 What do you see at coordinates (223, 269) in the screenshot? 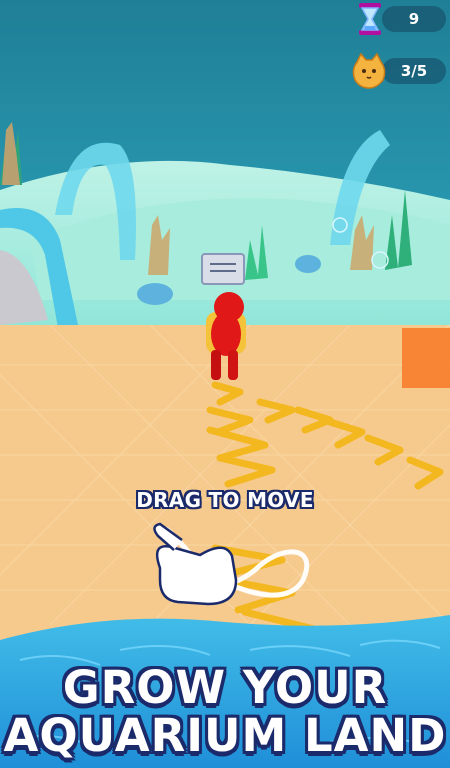
I see `info-sign` at bounding box center [223, 269].